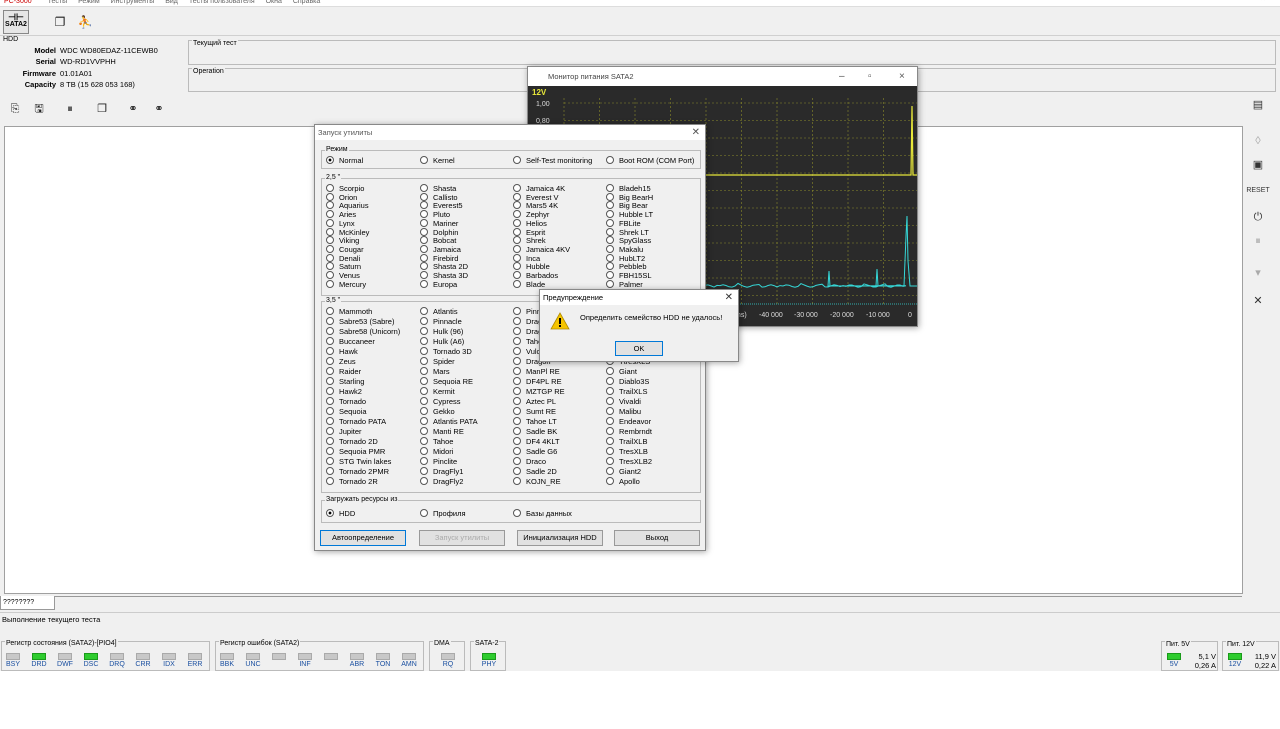 Image resolution: width=1280 pixels, height=729 pixels. I want to click on warning-close-icon: ✕, so click(729, 297).